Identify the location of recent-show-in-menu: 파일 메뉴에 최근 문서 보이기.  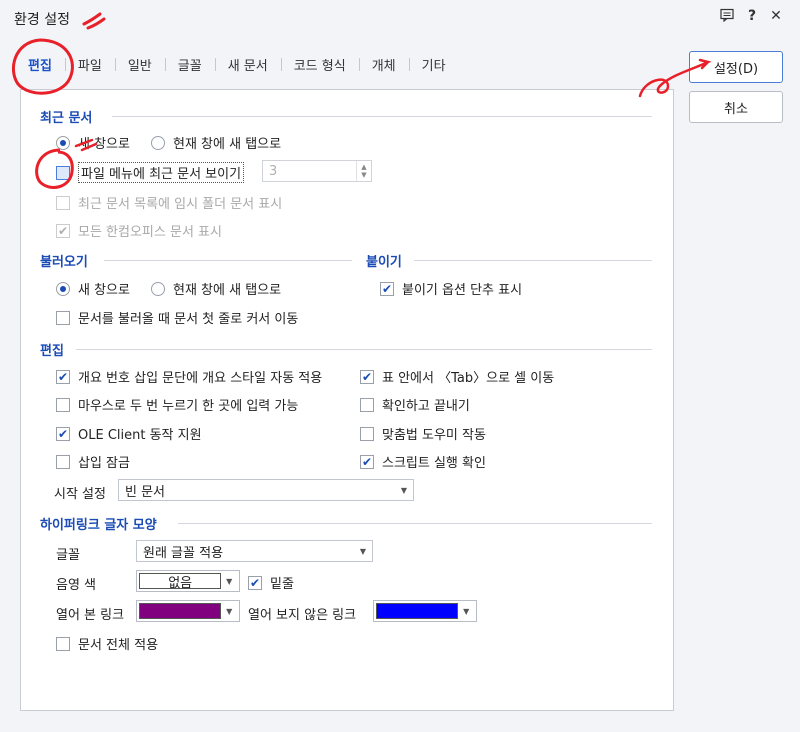
(150, 172).